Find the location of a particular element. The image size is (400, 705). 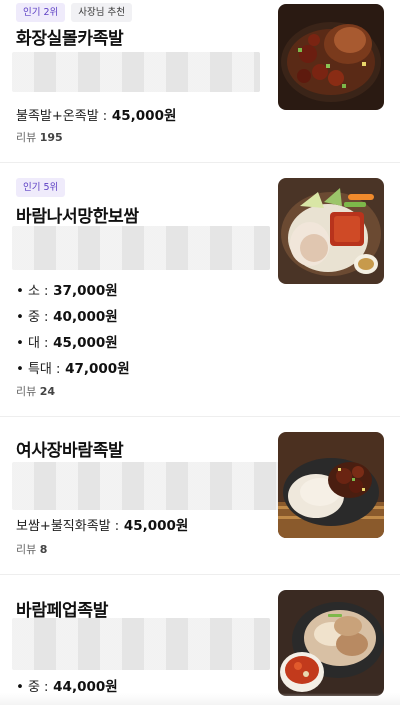

price-row: 보쌈+불직화족발 : 45,000원 is located at coordinates (102, 524).